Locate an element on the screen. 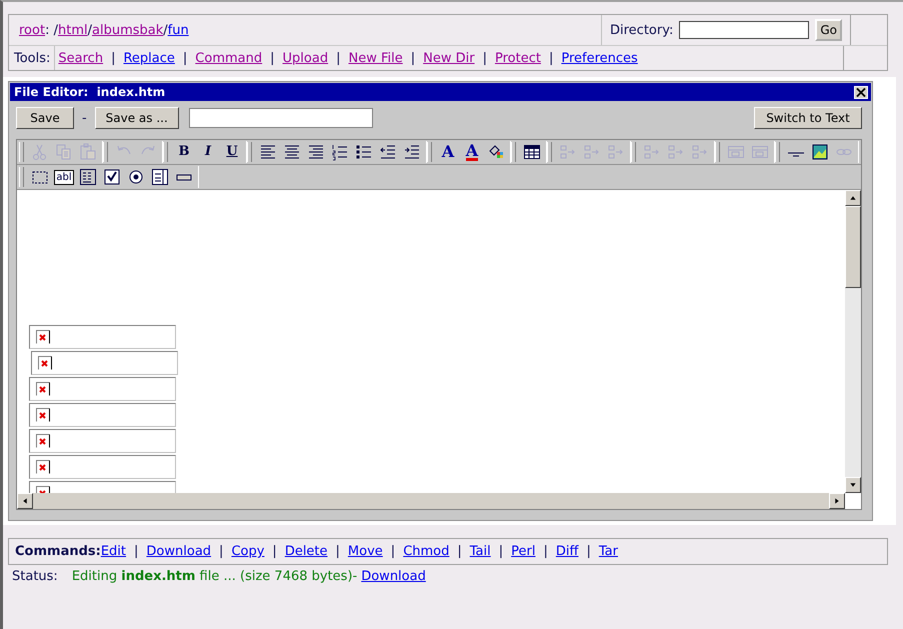 Image resolution: width=903 pixels, height=629 pixels. tools-label: Tools: is located at coordinates (32, 58).